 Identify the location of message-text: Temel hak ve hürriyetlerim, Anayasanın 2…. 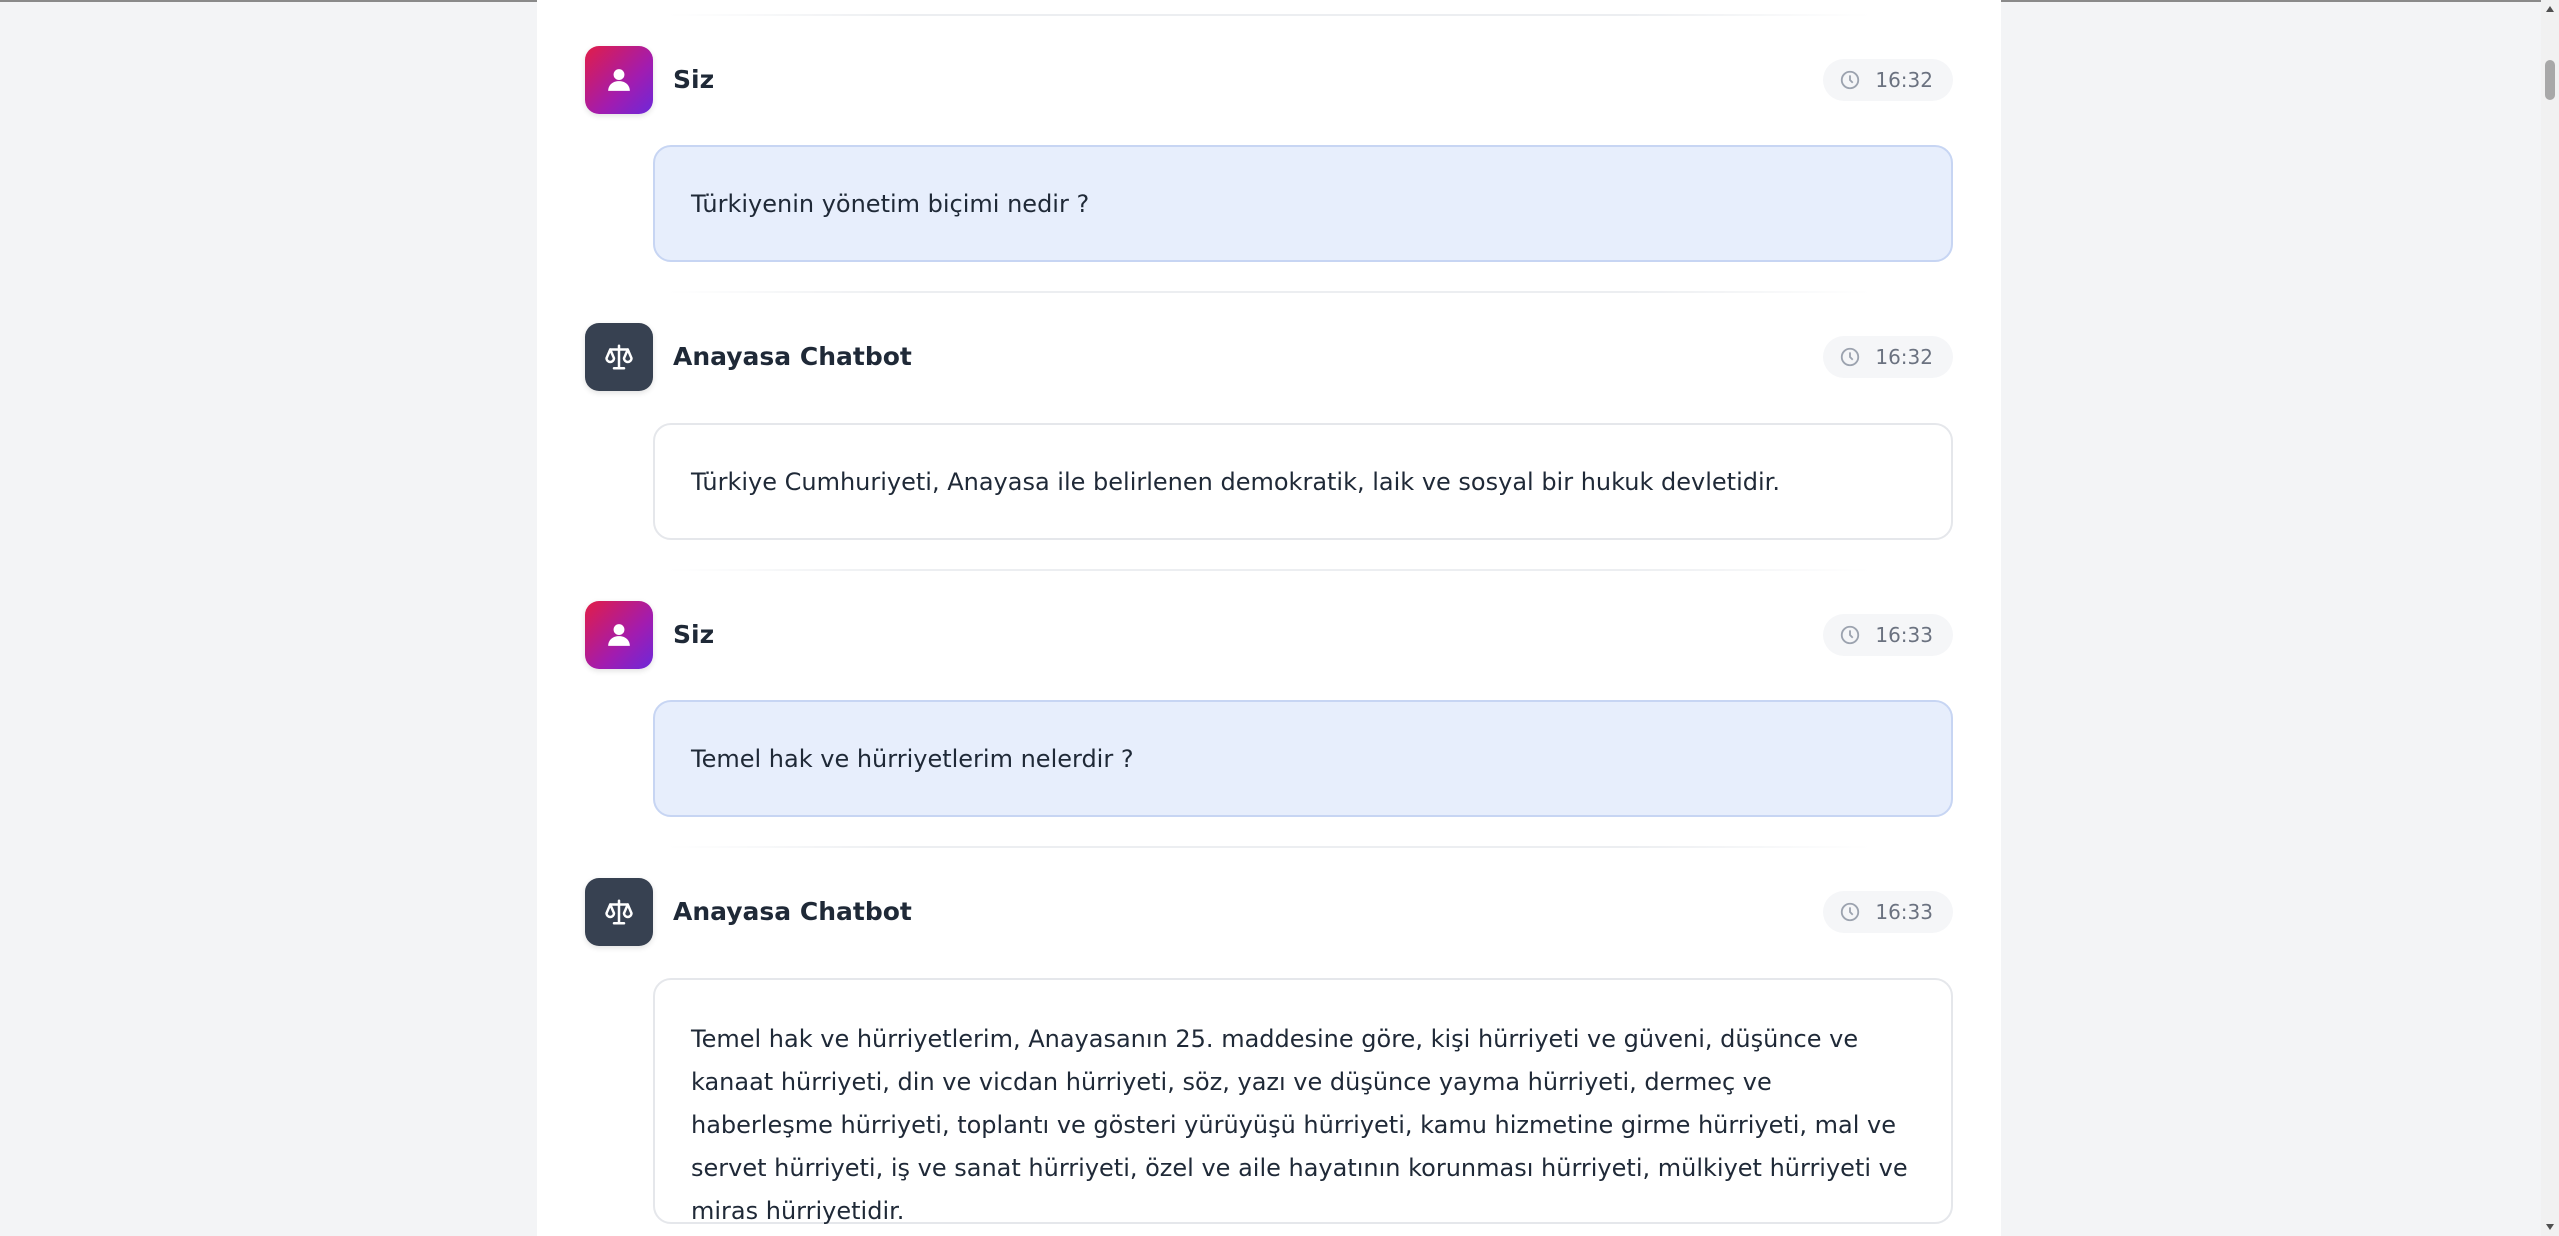
(1299, 1125).